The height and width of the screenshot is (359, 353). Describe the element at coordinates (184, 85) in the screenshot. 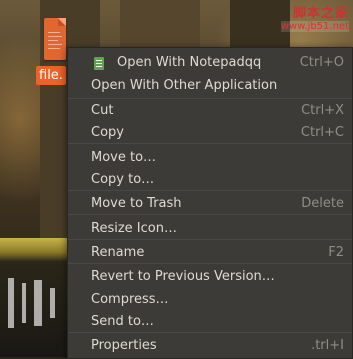

I see `menu-item-label: Open With Other Application` at that location.